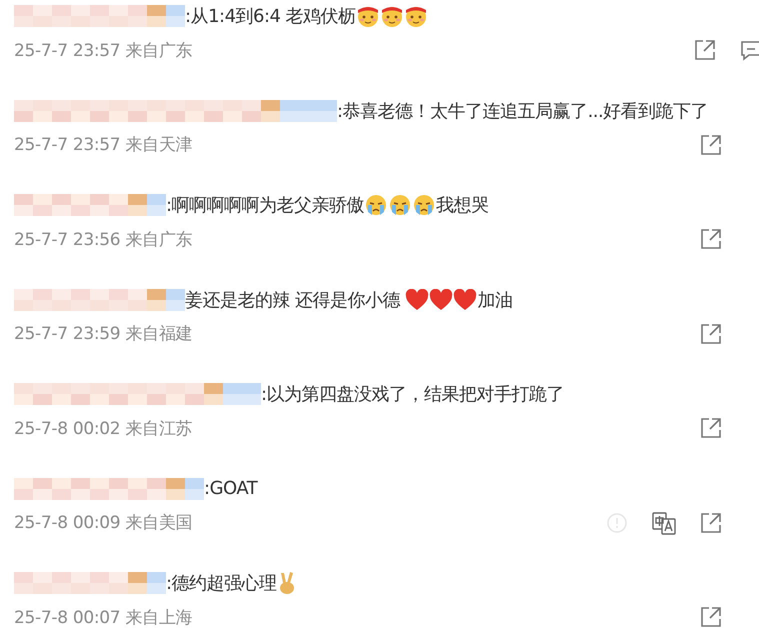 Image resolution: width=759 pixels, height=637 pixels. What do you see at coordinates (103, 523) in the screenshot?
I see `comment-meta: 25-7-8 00:09 来自美国` at bounding box center [103, 523].